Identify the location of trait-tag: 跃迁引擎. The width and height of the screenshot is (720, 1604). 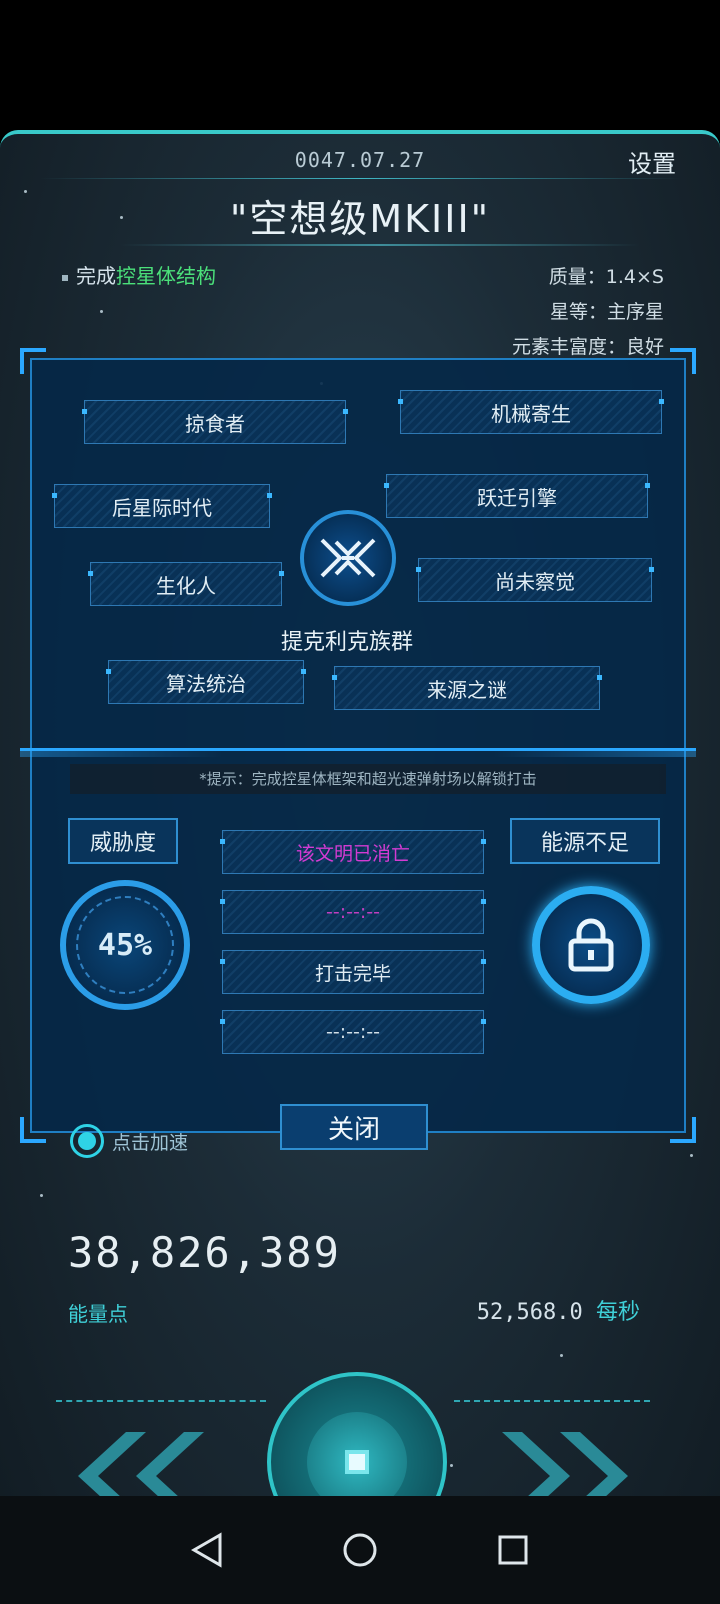
(517, 496).